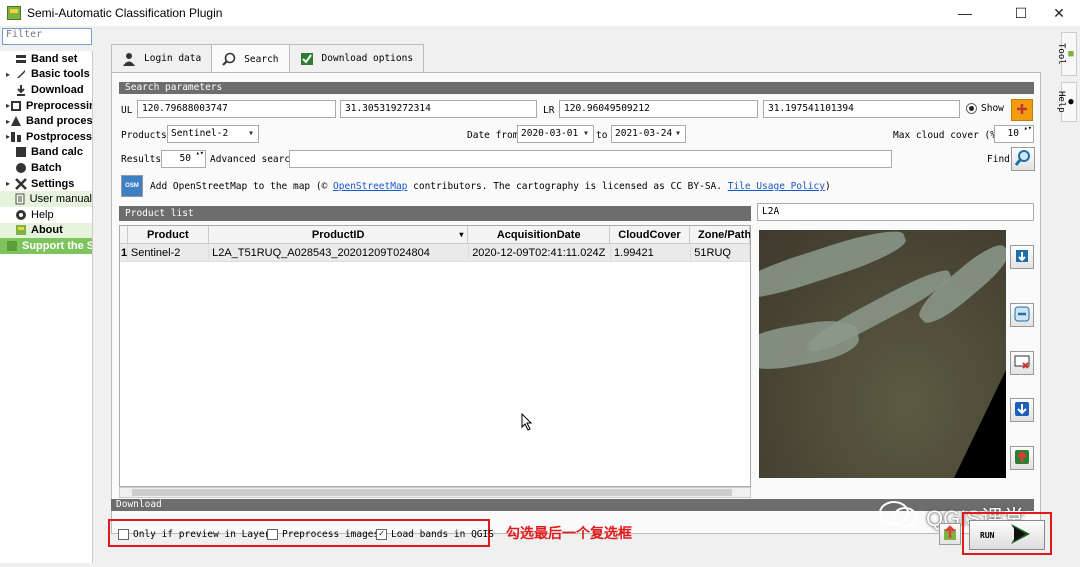 This screenshot has height=567, width=1080. Describe the element at coordinates (46, 215) in the screenshot. I see `sidebar-item-help: Help` at that location.